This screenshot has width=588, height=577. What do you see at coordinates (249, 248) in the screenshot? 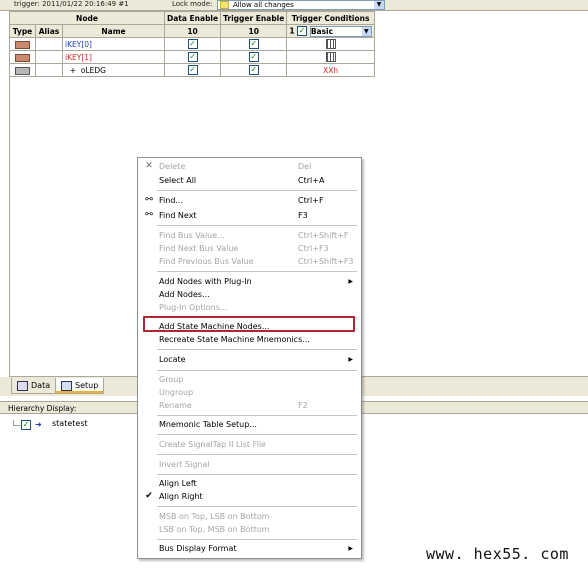
I see `menu-item-find-next-bus-value: Find Next Bus Value Ctrl+F3` at bounding box center [249, 248].